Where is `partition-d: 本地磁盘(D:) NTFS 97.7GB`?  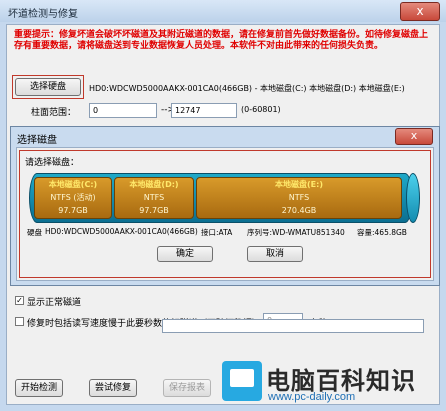 partition-d: 本地磁盘(D:) NTFS 97.7GB is located at coordinates (154, 198).